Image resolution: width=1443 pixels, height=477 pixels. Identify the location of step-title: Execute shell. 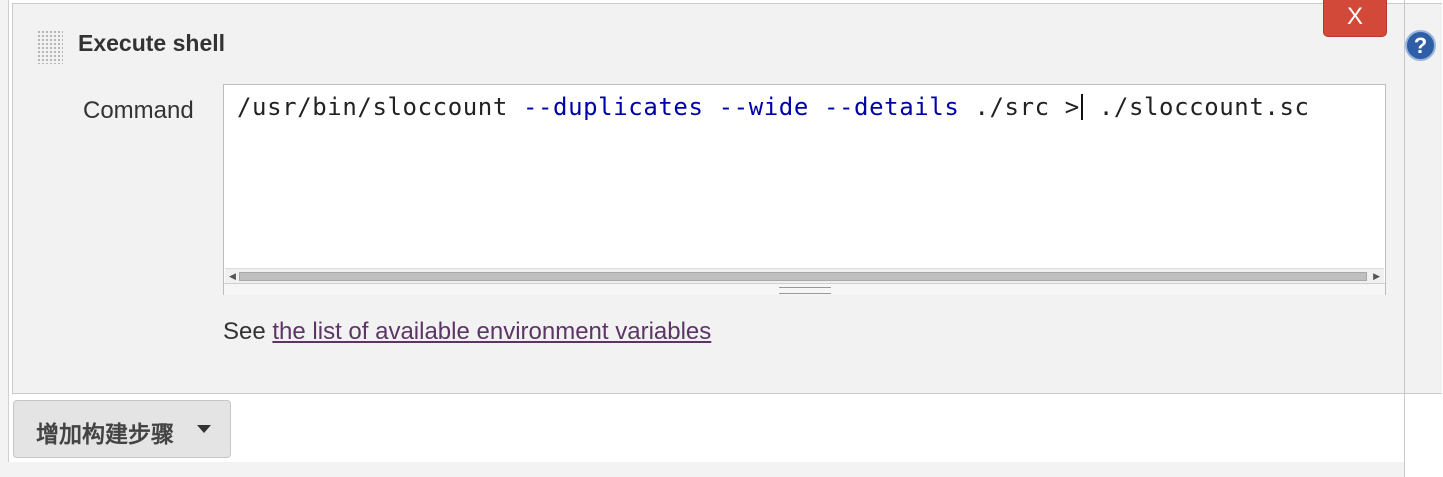
(152, 43).